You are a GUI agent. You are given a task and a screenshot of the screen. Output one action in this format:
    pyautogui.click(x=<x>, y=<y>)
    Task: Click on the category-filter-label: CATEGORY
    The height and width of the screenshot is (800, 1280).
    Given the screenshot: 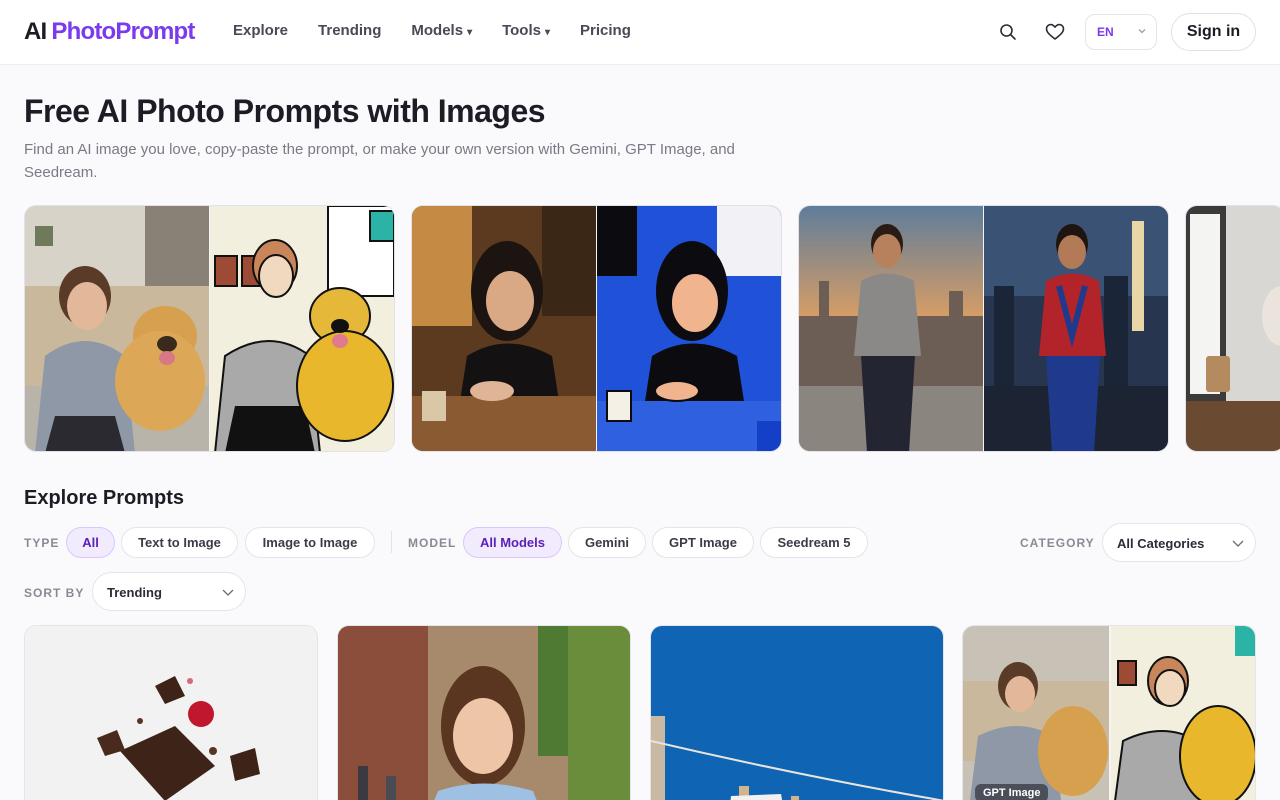 What is the action you would take?
    pyautogui.click(x=1057, y=543)
    